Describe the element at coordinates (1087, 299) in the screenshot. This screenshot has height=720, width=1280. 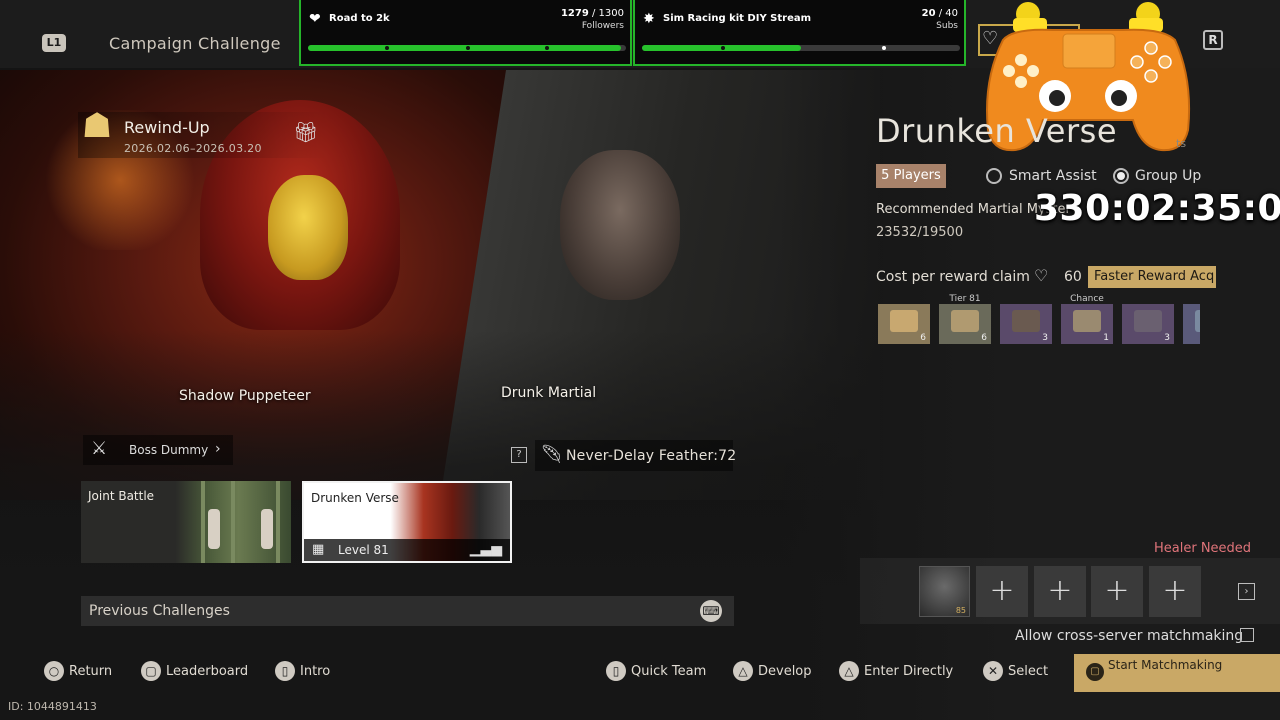
I see `reward-tag: Chance` at that location.